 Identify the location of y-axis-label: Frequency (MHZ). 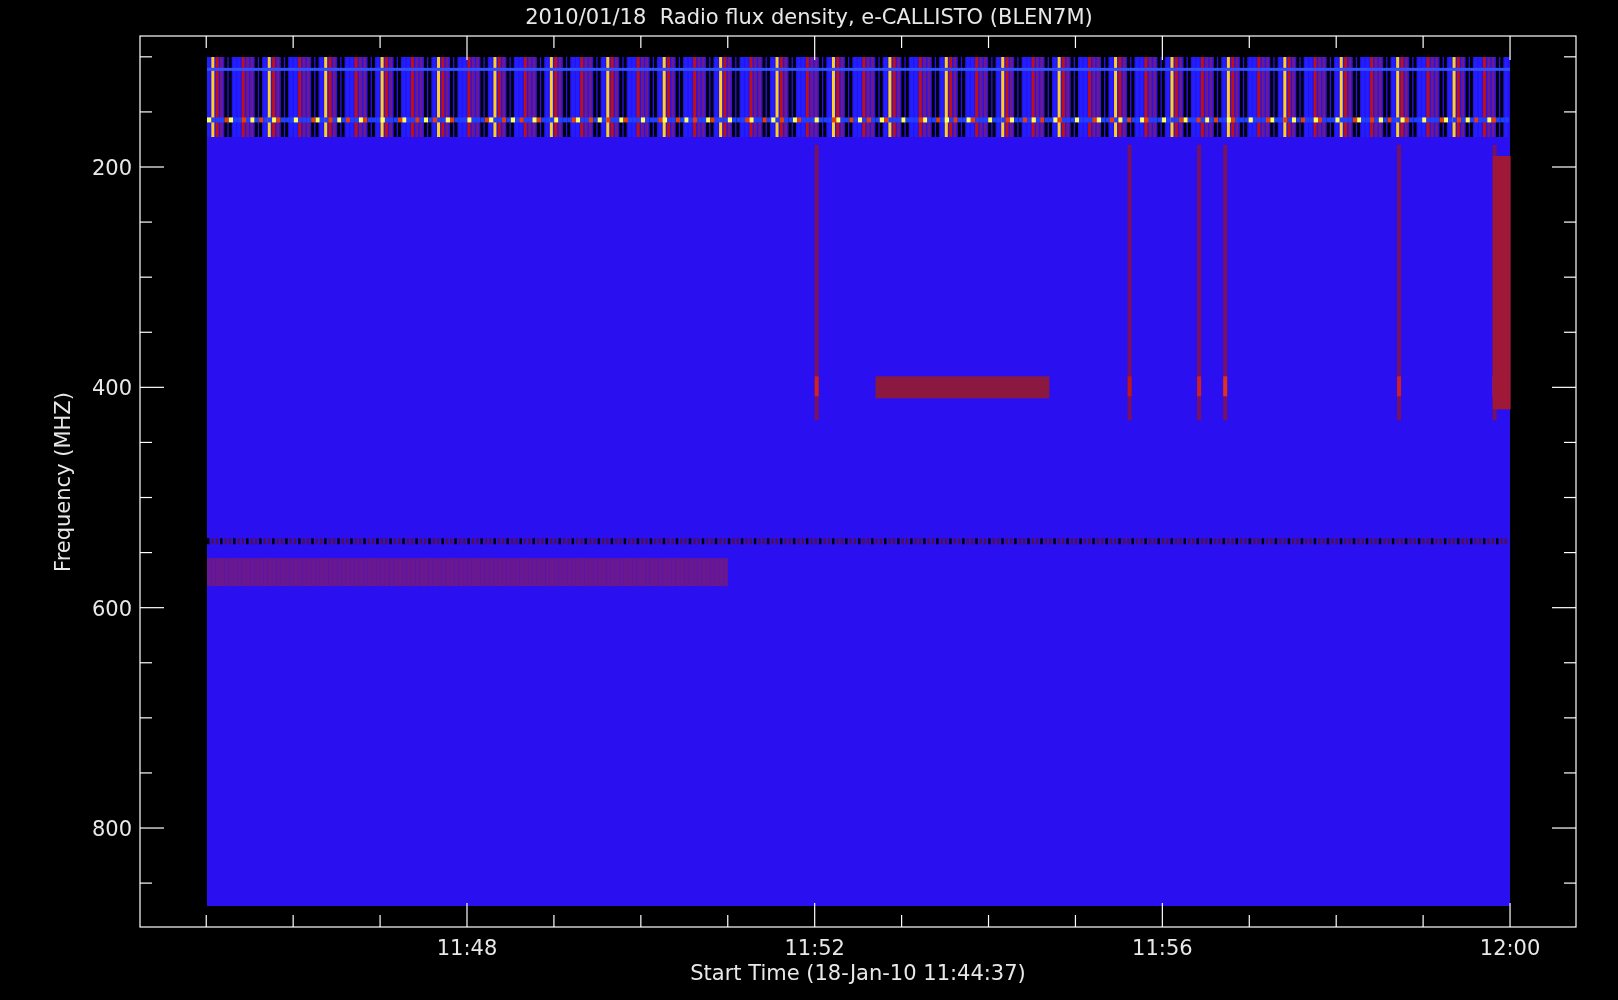
(63, 482).